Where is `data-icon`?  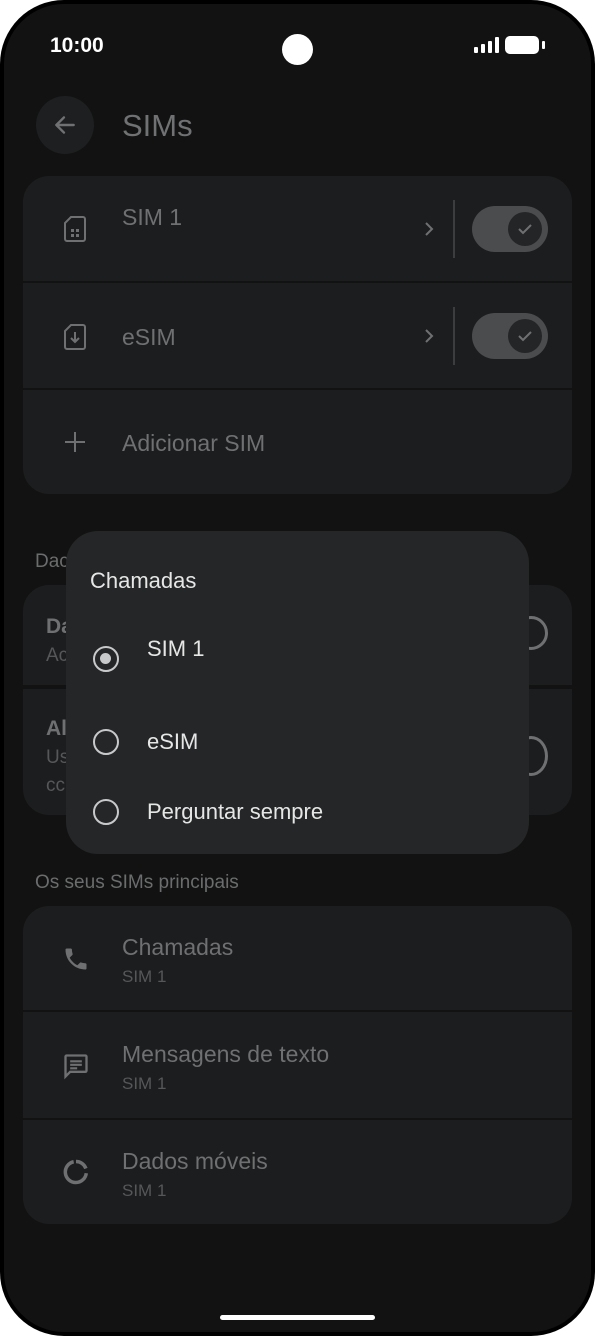 data-icon is located at coordinates (76, 1172).